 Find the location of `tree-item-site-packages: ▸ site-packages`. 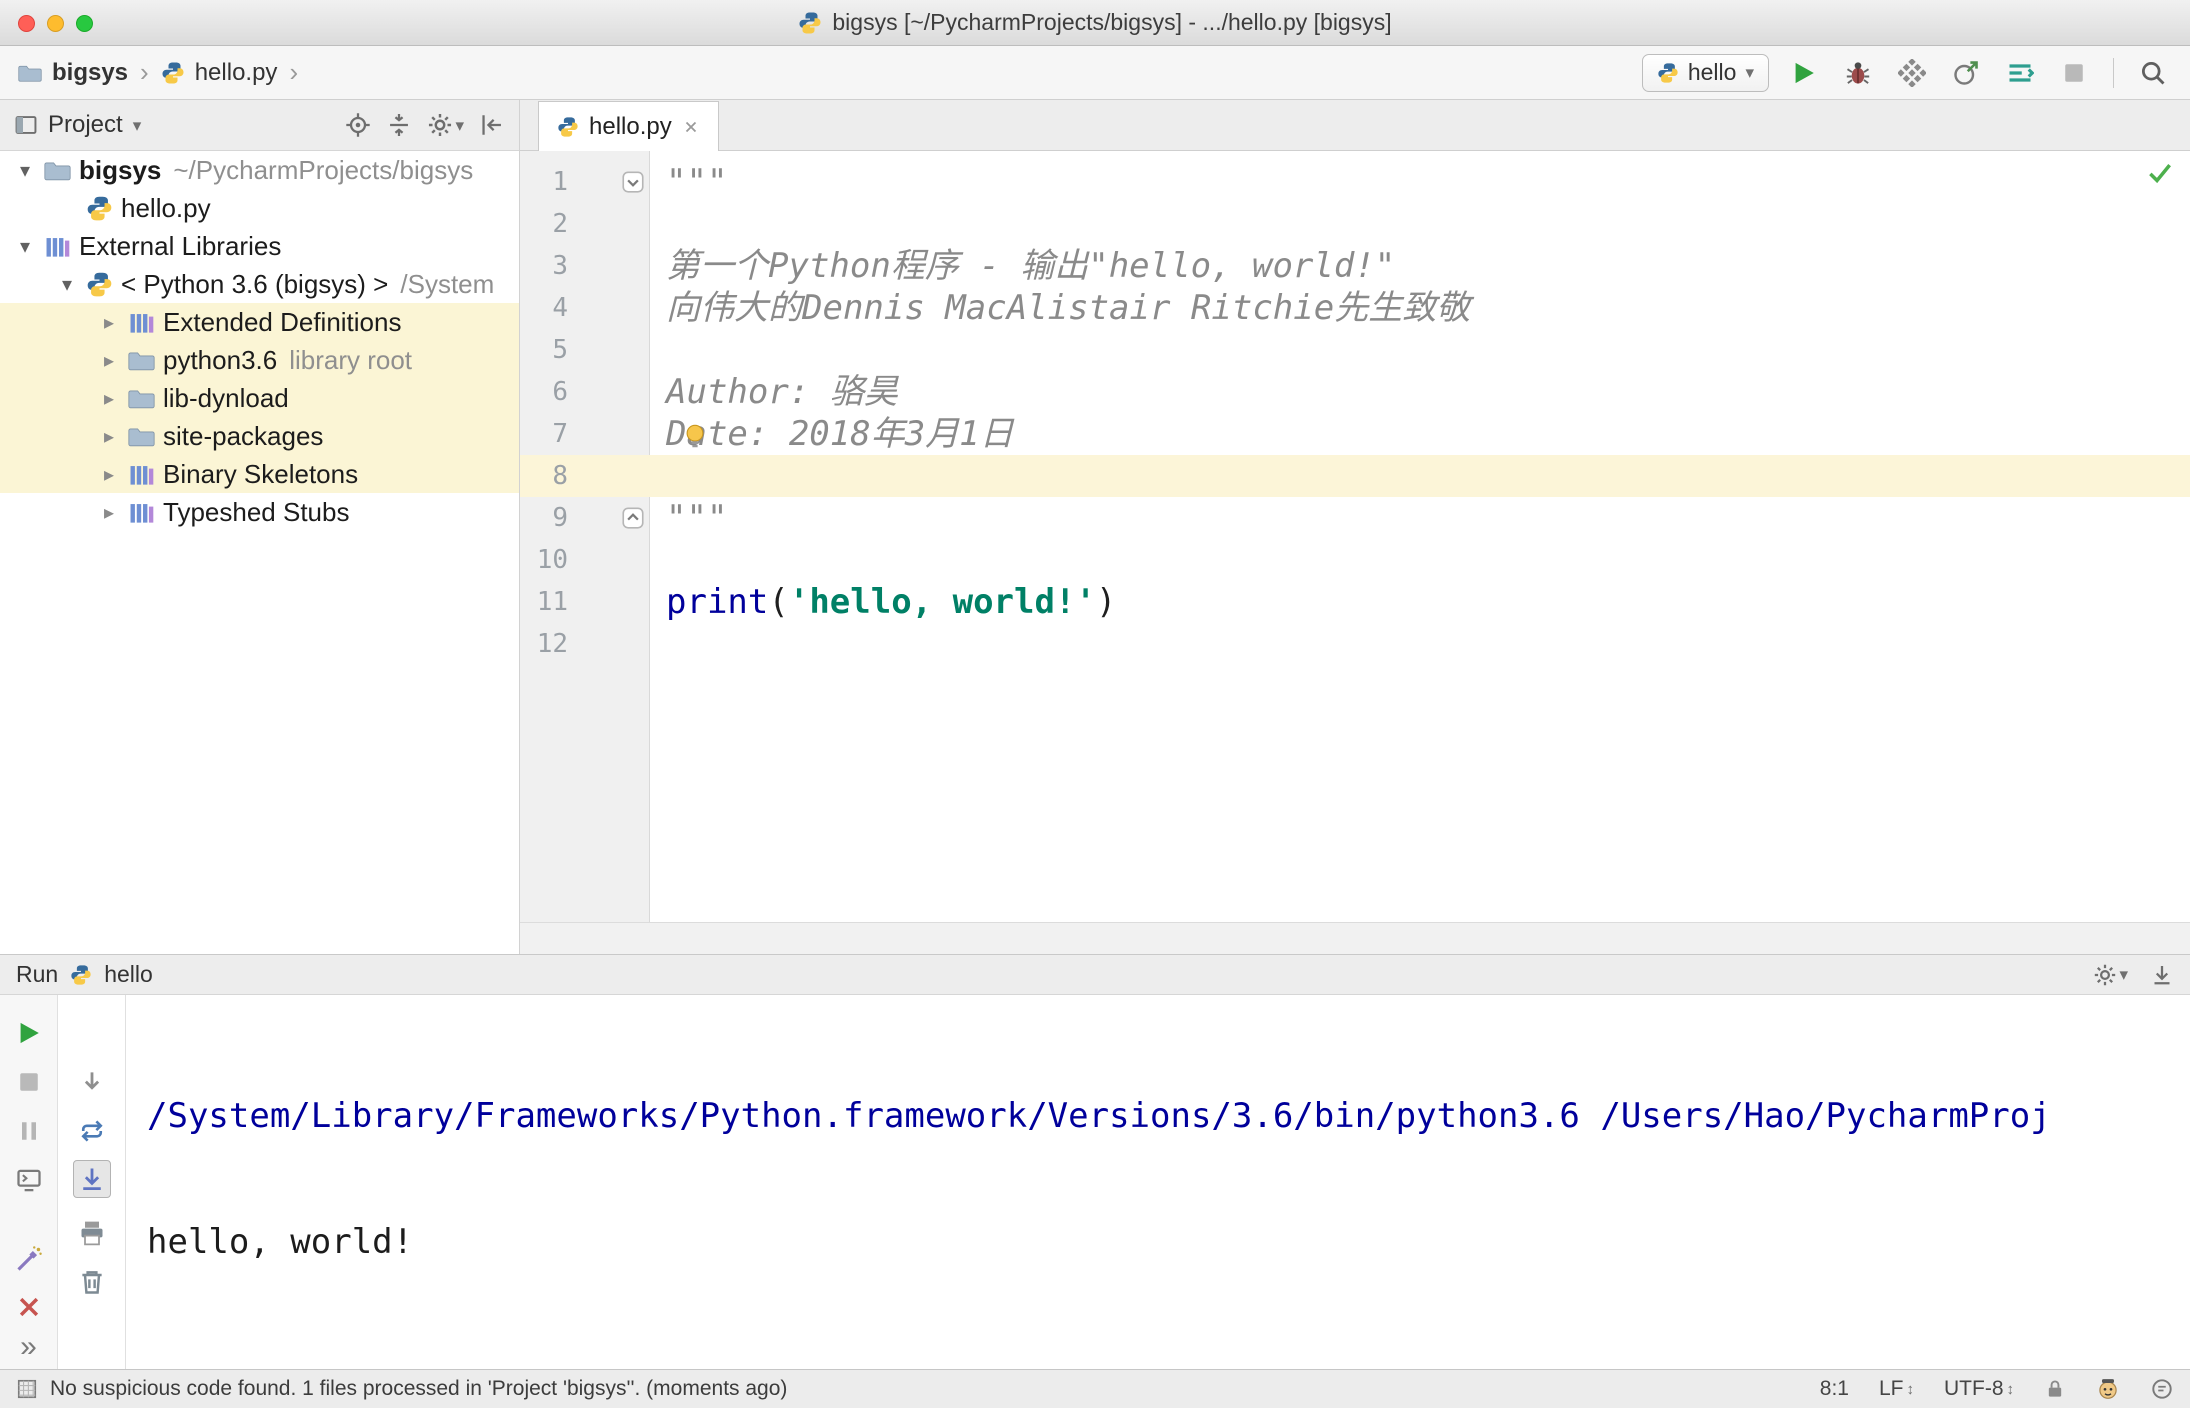

tree-item-site-packages: ▸ site-packages is located at coordinates (259, 436).